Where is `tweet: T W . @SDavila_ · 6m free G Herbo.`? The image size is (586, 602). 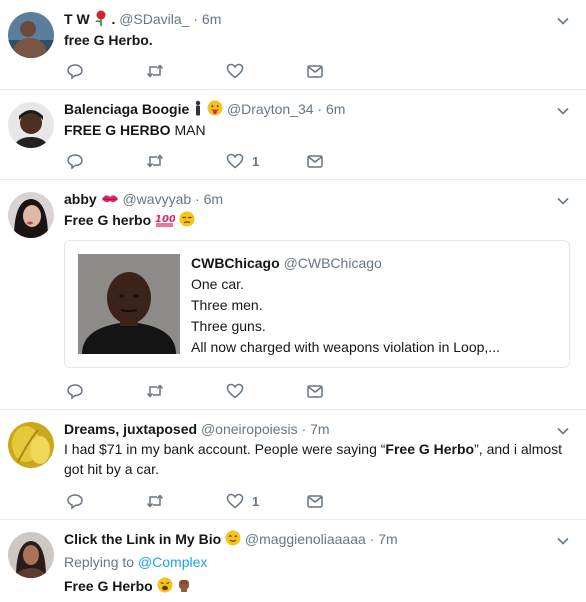
tweet: T W . @SDavila_ · 6m free G Herbo. is located at coordinates (293, 45).